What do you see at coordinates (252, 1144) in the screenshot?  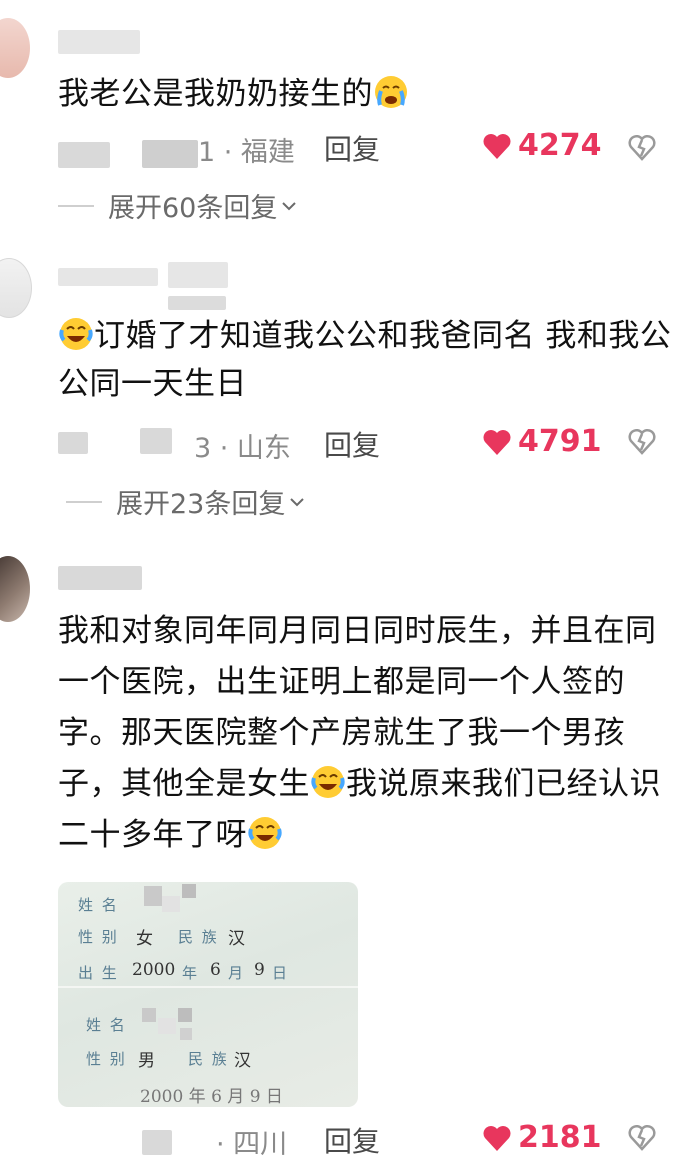 I see `comment-location: · 四川` at bounding box center [252, 1144].